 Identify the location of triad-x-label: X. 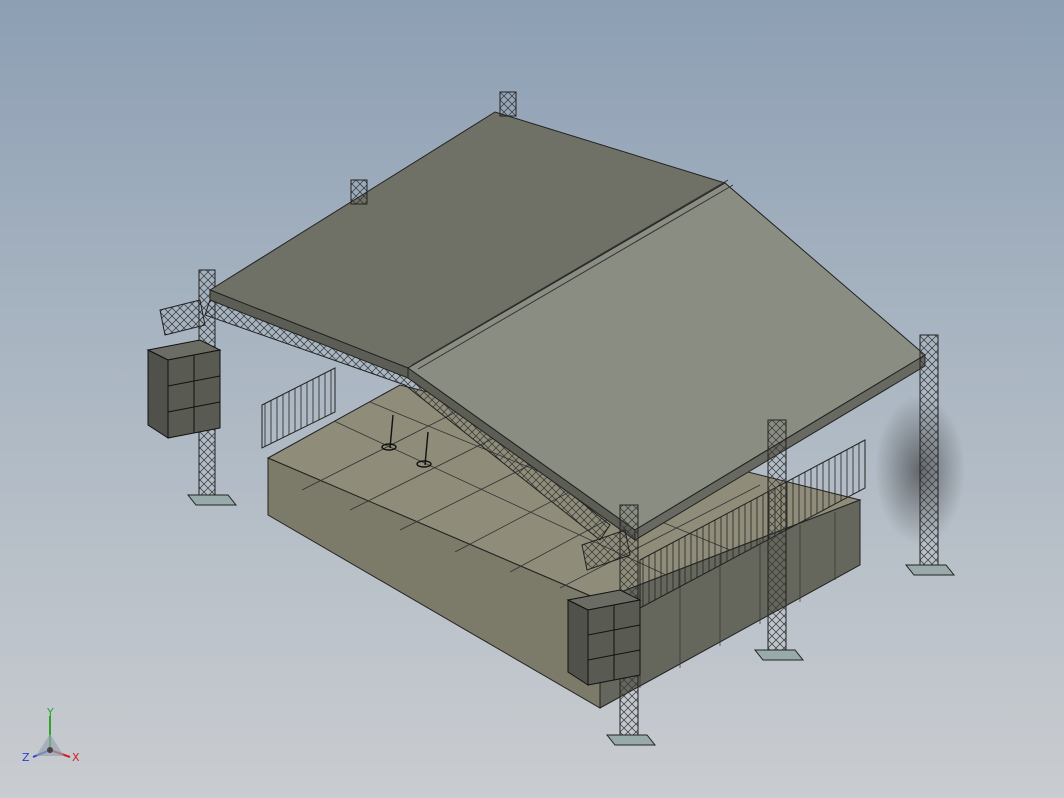
(76, 757).